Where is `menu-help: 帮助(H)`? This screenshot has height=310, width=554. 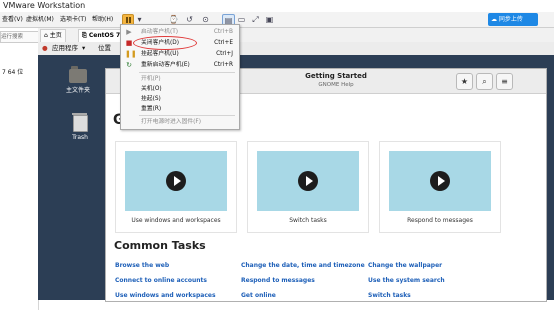 menu-help: 帮助(H) is located at coordinates (102, 19).